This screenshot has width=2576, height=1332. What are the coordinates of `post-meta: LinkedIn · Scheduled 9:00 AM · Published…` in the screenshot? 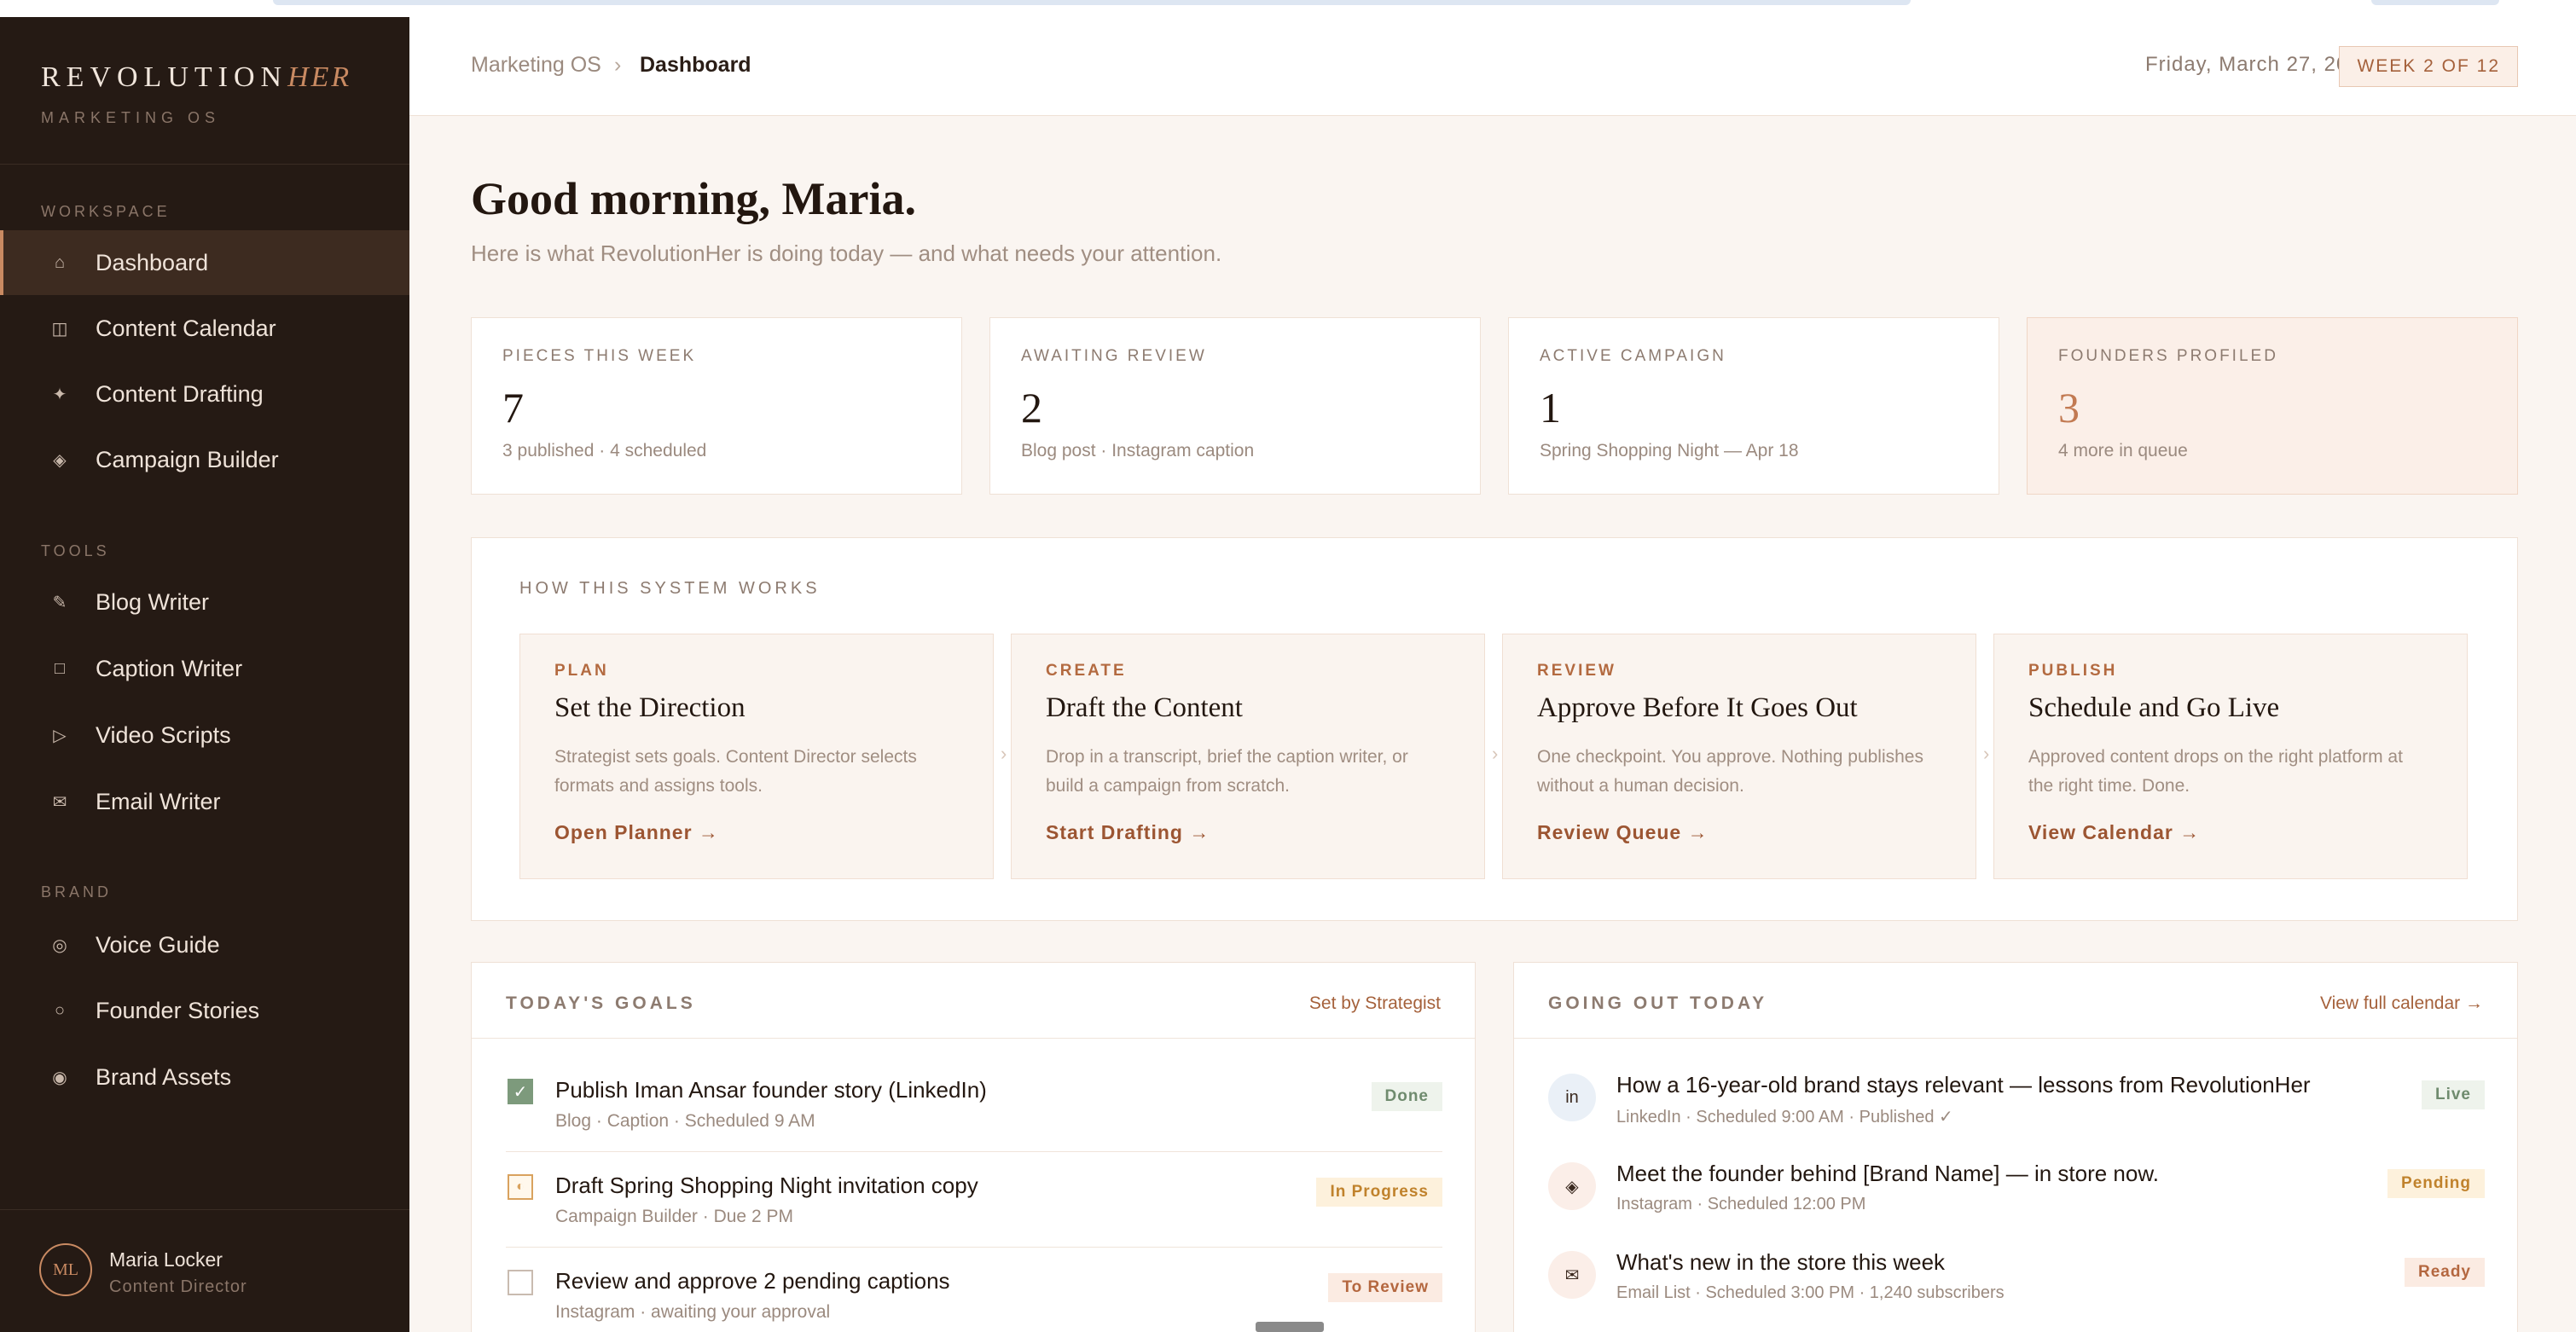 It's located at (1784, 1117).